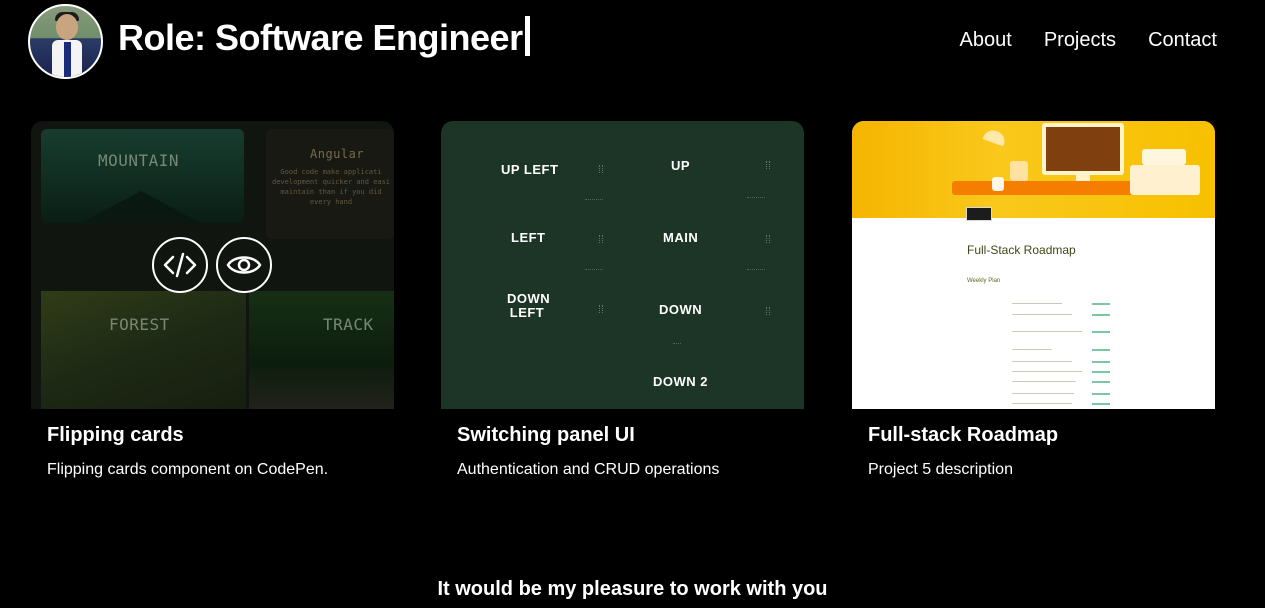 The width and height of the screenshot is (1265, 608). What do you see at coordinates (1021, 250) in the screenshot?
I see `roadmap-doc-title: Full-Stack Roadmap` at bounding box center [1021, 250].